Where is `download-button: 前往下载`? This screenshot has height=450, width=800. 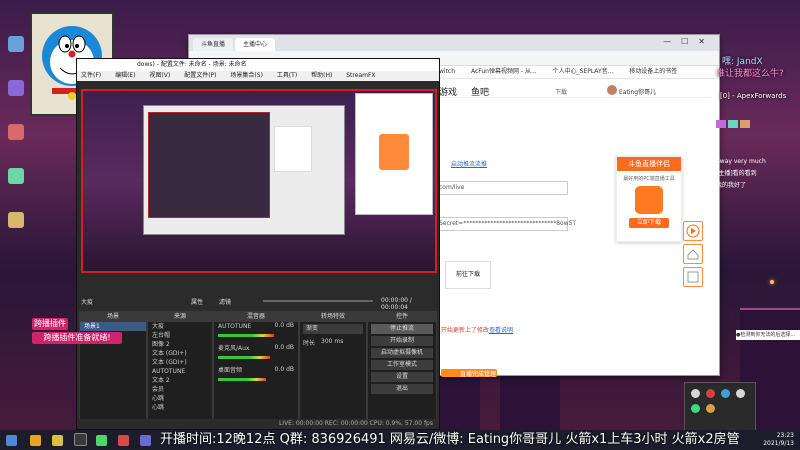 download-button: 前往下载 is located at coordinates (468, 275).